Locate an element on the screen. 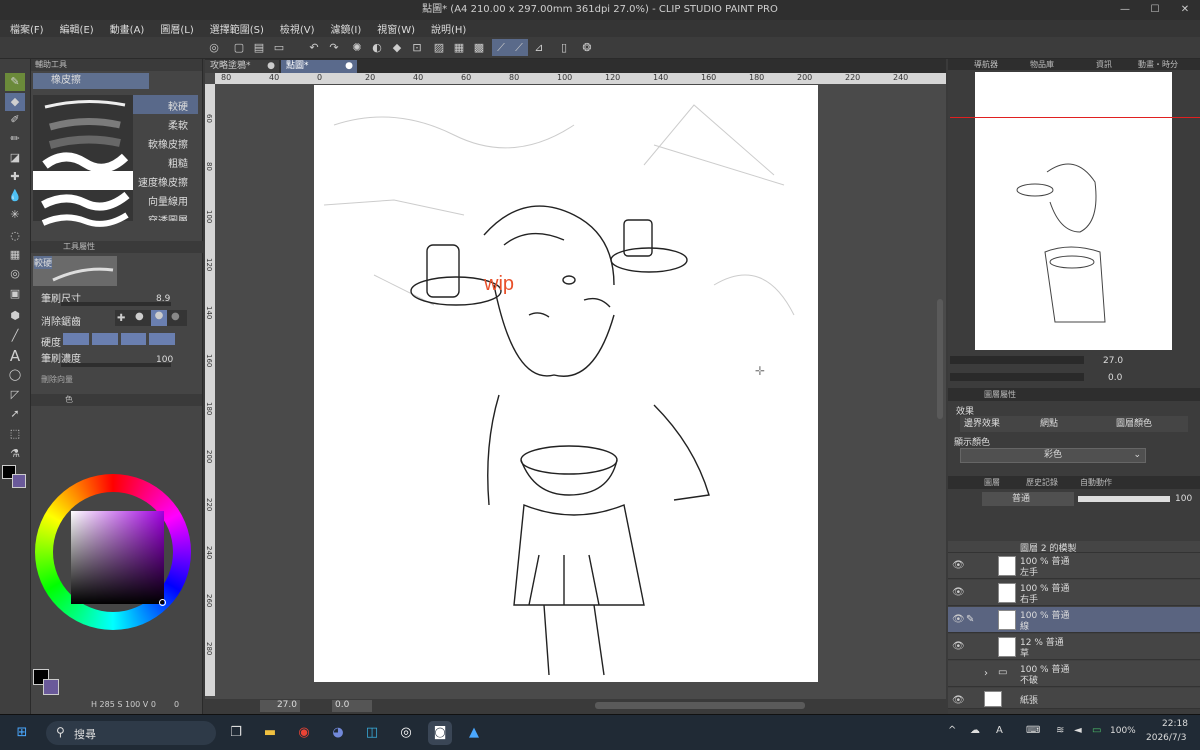 The height and width of the screenshot is (750, 1200). grid-frame-icon: ▦ is located at coordinates (15, 255).